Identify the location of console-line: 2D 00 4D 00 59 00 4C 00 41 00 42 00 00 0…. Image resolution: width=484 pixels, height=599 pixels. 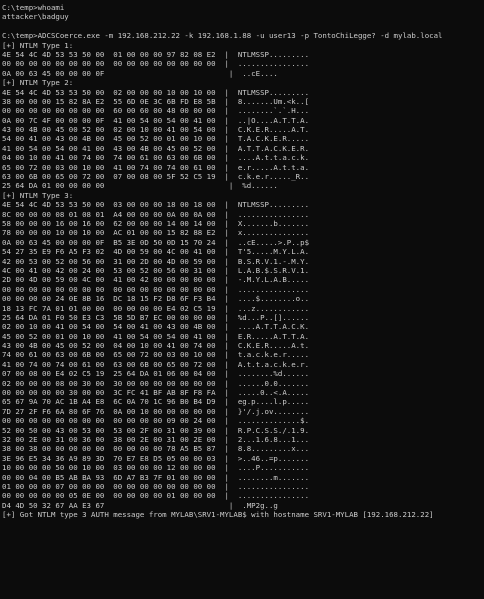
(156, 280).